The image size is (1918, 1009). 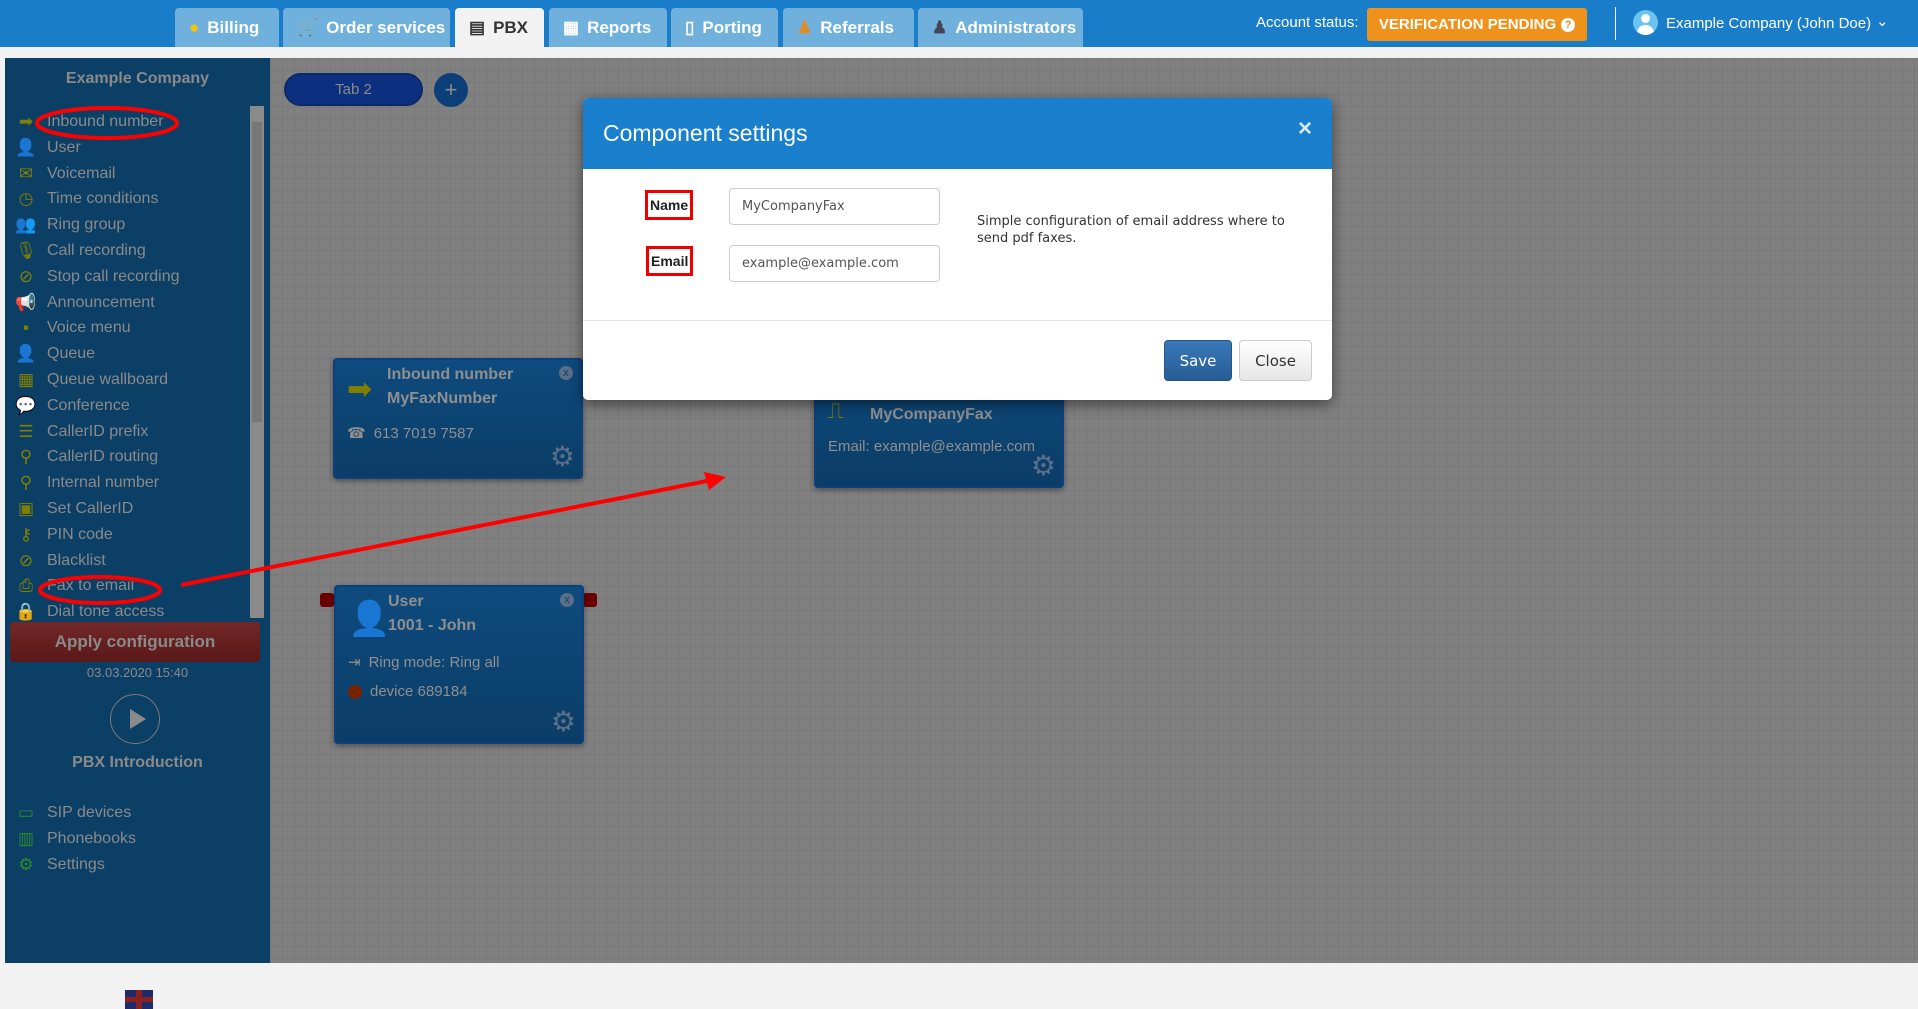 I want to click on sidebar-item-user: 👤 User, so click(x=47, y=148).